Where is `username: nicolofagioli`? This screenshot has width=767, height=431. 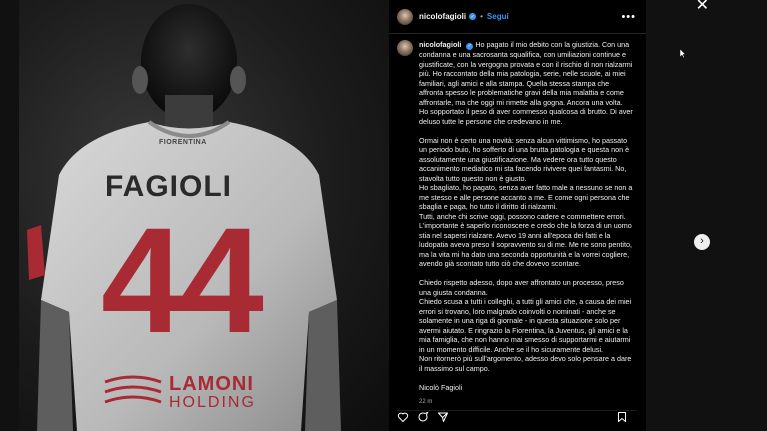
username: nicolofagioli is located at coordinates (442, 16).